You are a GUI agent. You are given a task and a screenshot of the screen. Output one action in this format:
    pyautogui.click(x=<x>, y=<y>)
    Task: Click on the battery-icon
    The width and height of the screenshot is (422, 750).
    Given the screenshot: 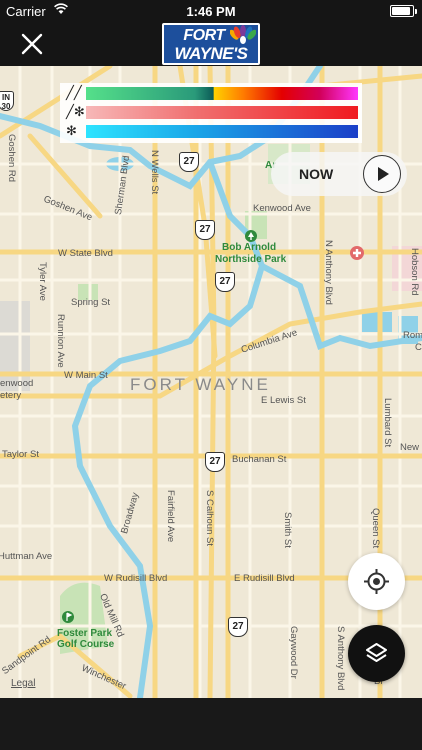 What is the action you would take?
    pyautogui.click(x=403, y=11)
    